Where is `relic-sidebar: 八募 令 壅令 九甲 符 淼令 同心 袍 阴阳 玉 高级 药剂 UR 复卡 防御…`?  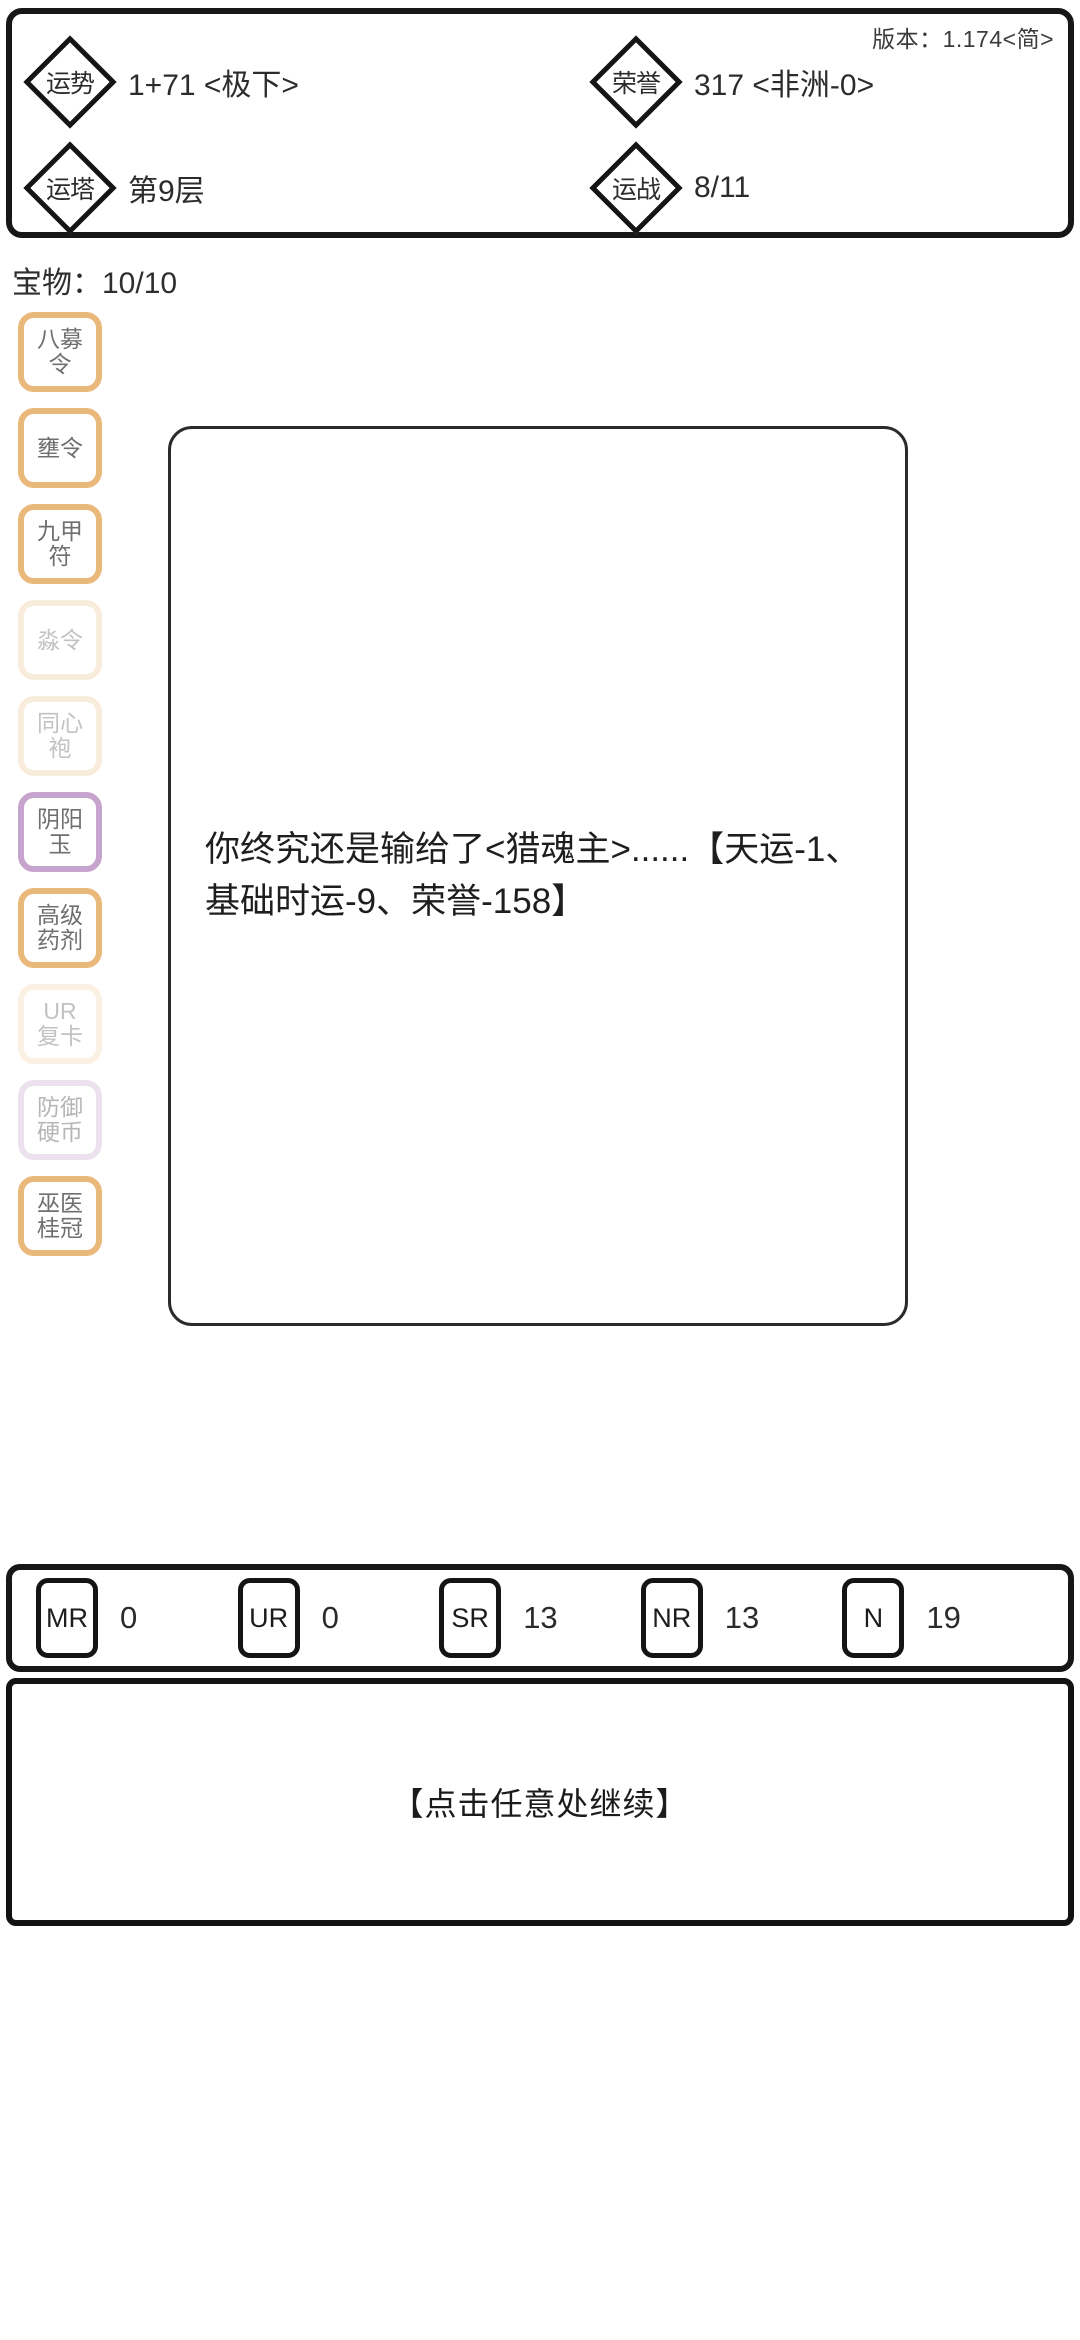 relic-sidebar: 八募 令 壅令 九甲 符 淼令 同心 袍 阴阳 玉 高级 药剂 UR 复卡 防御… is located at coordinates (60, 784).